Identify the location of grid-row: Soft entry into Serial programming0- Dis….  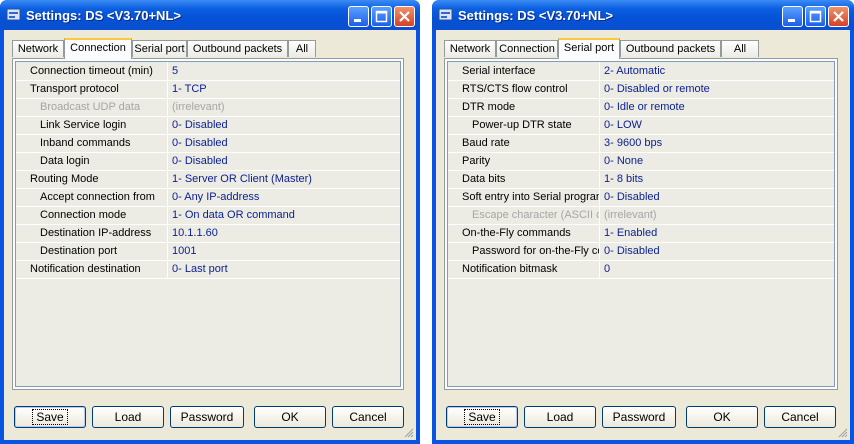
(641, 197).